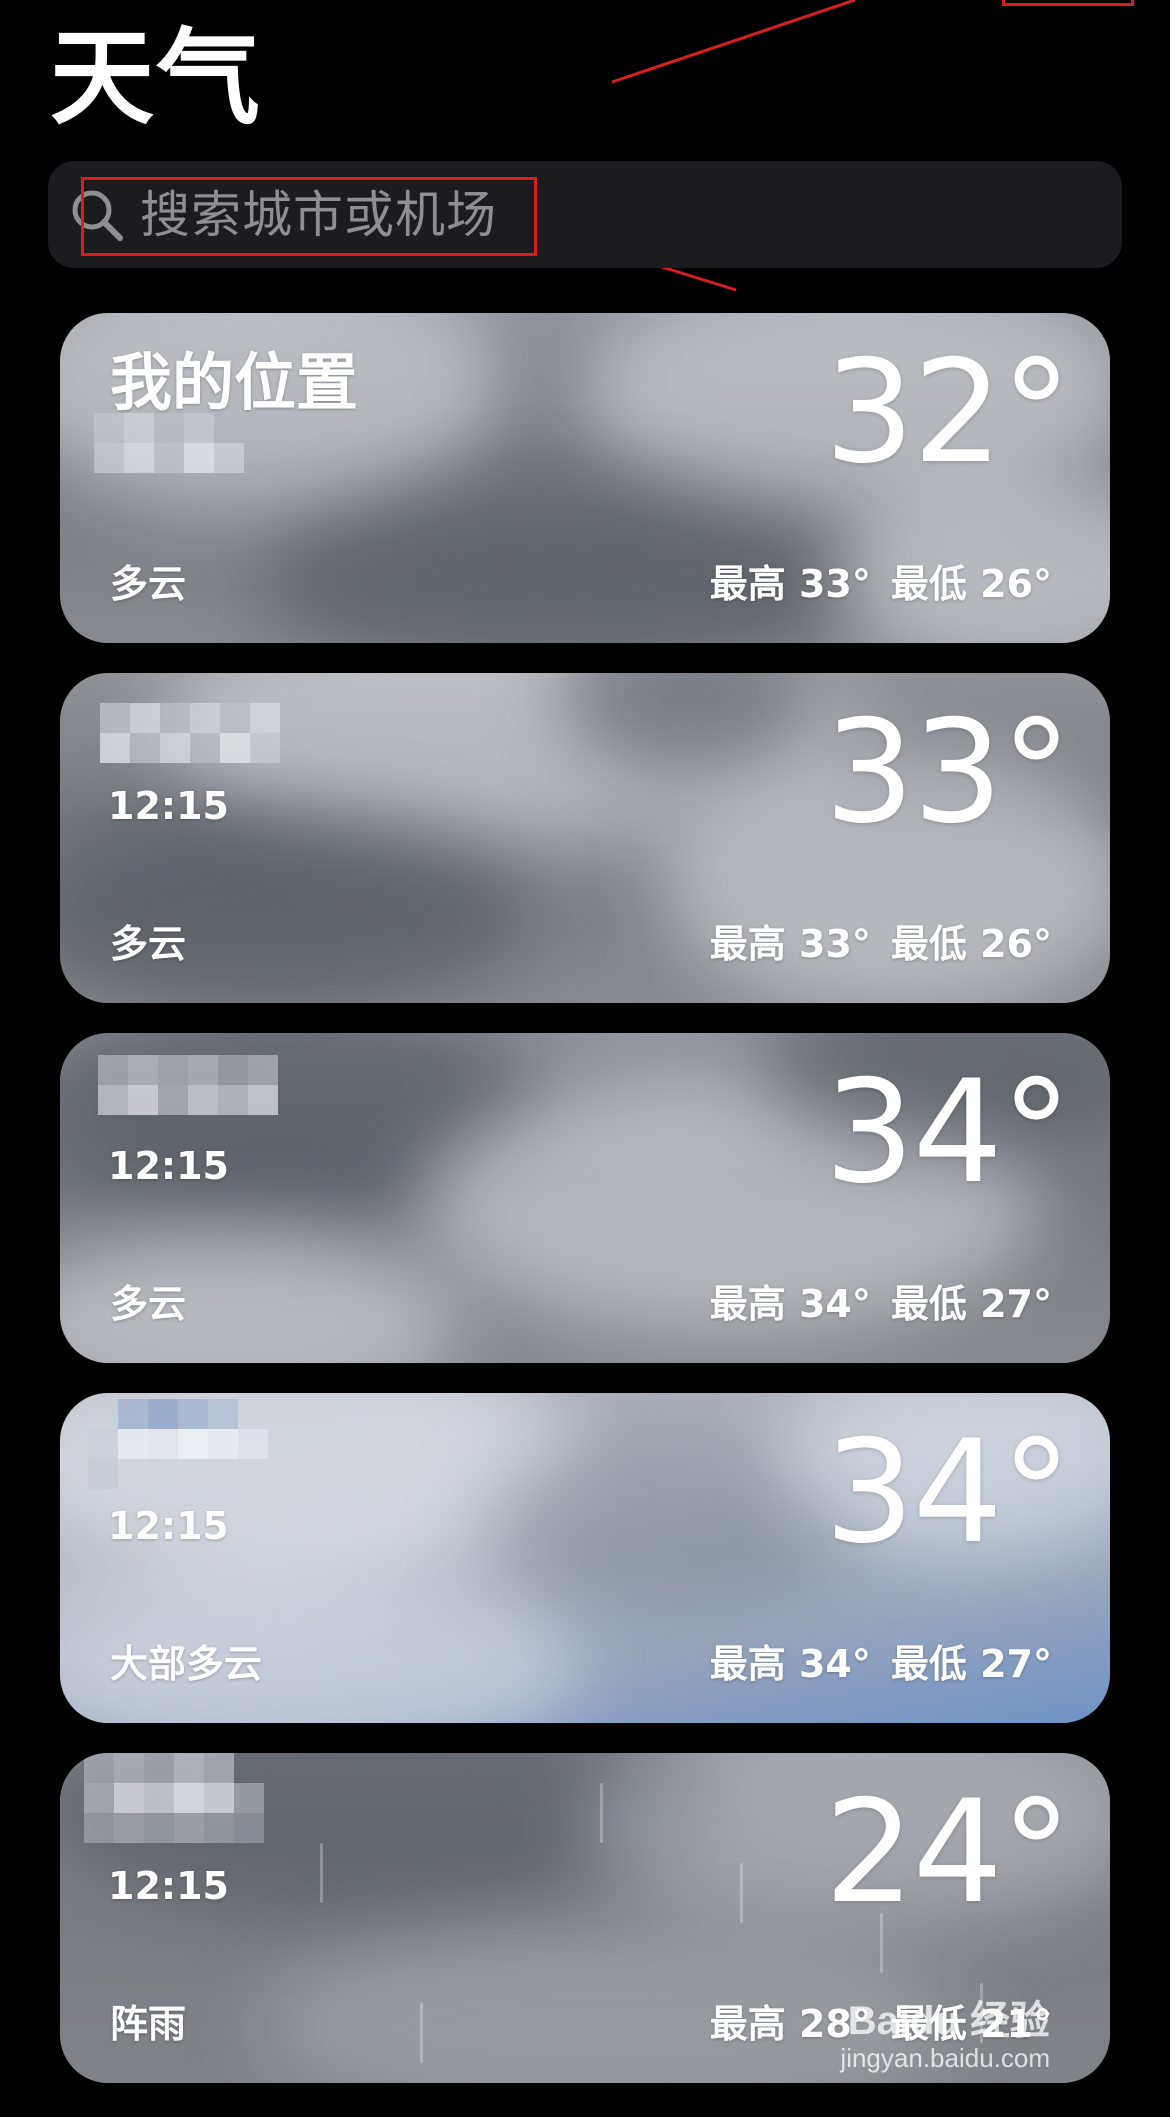 The height and width of the screenshot is (2117, 1170). I want to click on location-card: 12:15 33° 多云 最高 33° 最低 26°, so click(585, 838).